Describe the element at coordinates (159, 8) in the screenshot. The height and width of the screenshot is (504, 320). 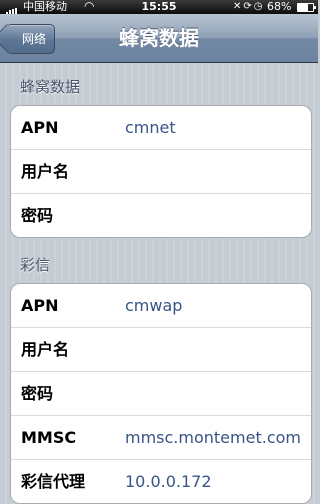
I see `status-bar: 中国移动 ◠ 15:55 ✕⟳◷ 68%` at that location.